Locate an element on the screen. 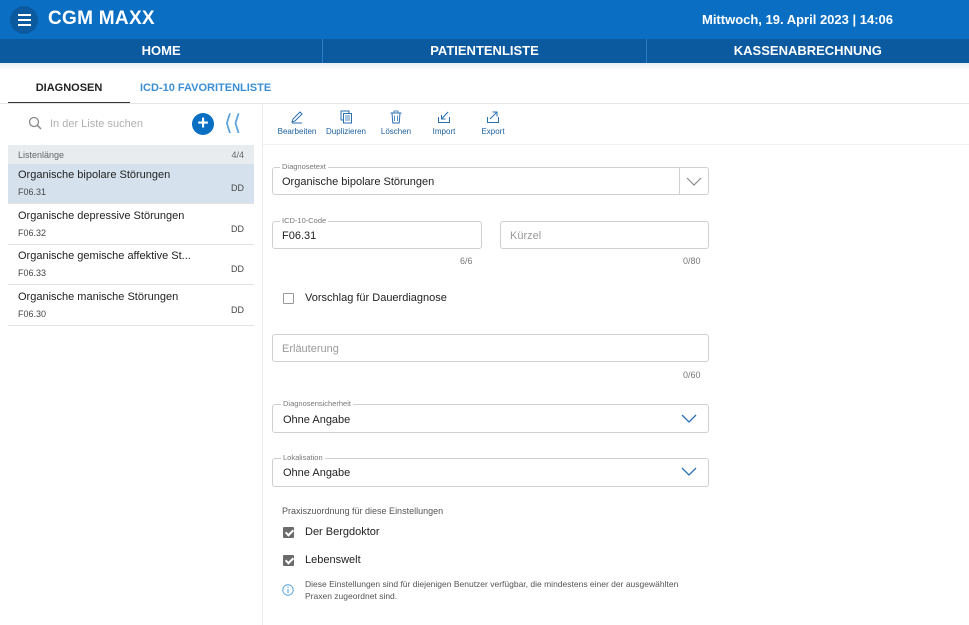 The image size is (969, 625). menu-icon is located at coordinates (24, 20).